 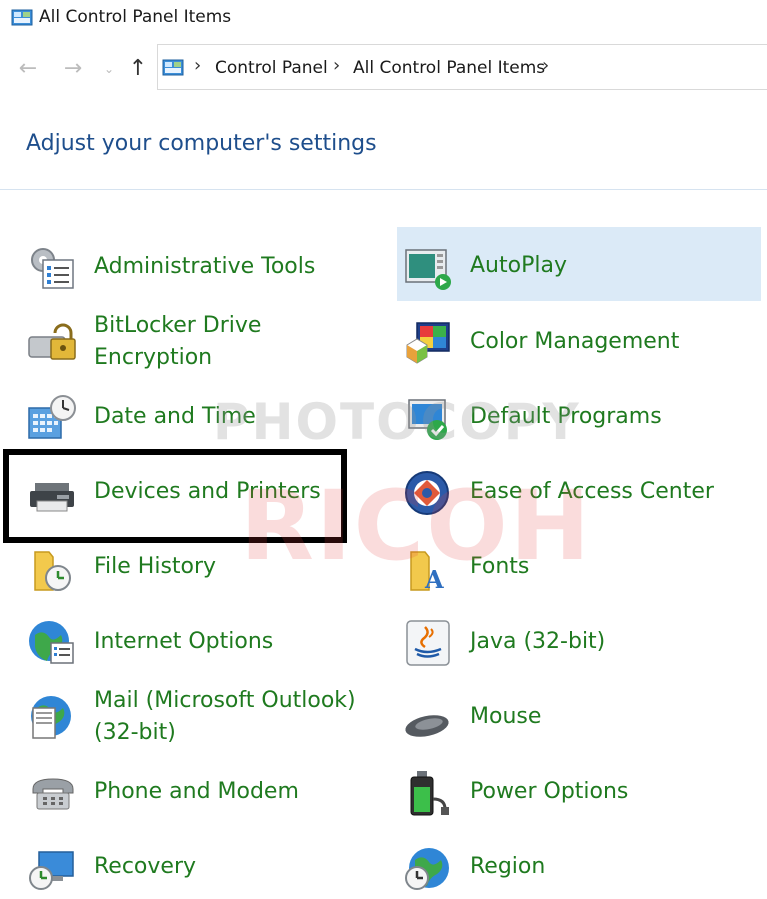 I want to click on item-recovery: Recovery, so click(x=180, y=864).